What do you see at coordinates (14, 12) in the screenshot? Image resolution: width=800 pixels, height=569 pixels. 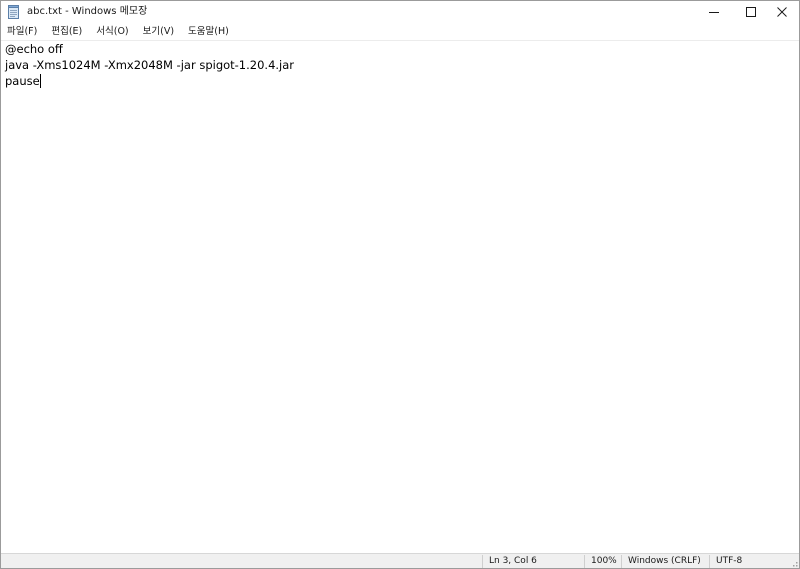 I see `notepad-icon` at bounding box center [14, 12].